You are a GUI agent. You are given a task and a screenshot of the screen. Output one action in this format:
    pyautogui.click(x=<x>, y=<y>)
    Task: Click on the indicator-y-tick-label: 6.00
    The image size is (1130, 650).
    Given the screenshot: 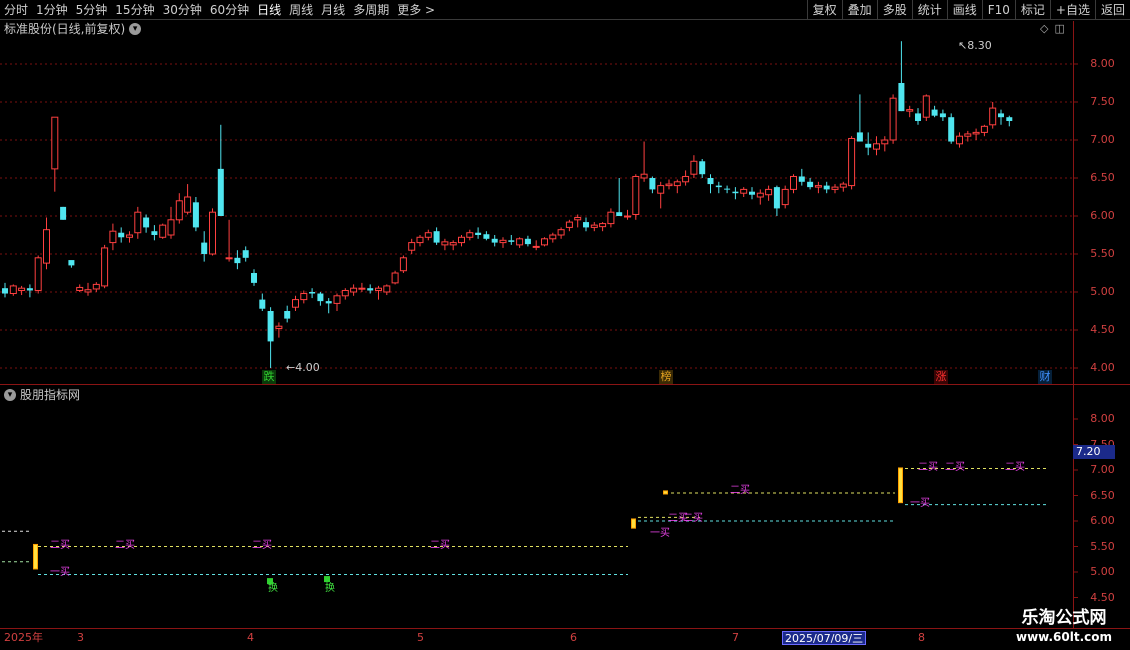 What is the action you would take?
    pyautogui.click(x=1102, y=520)
    